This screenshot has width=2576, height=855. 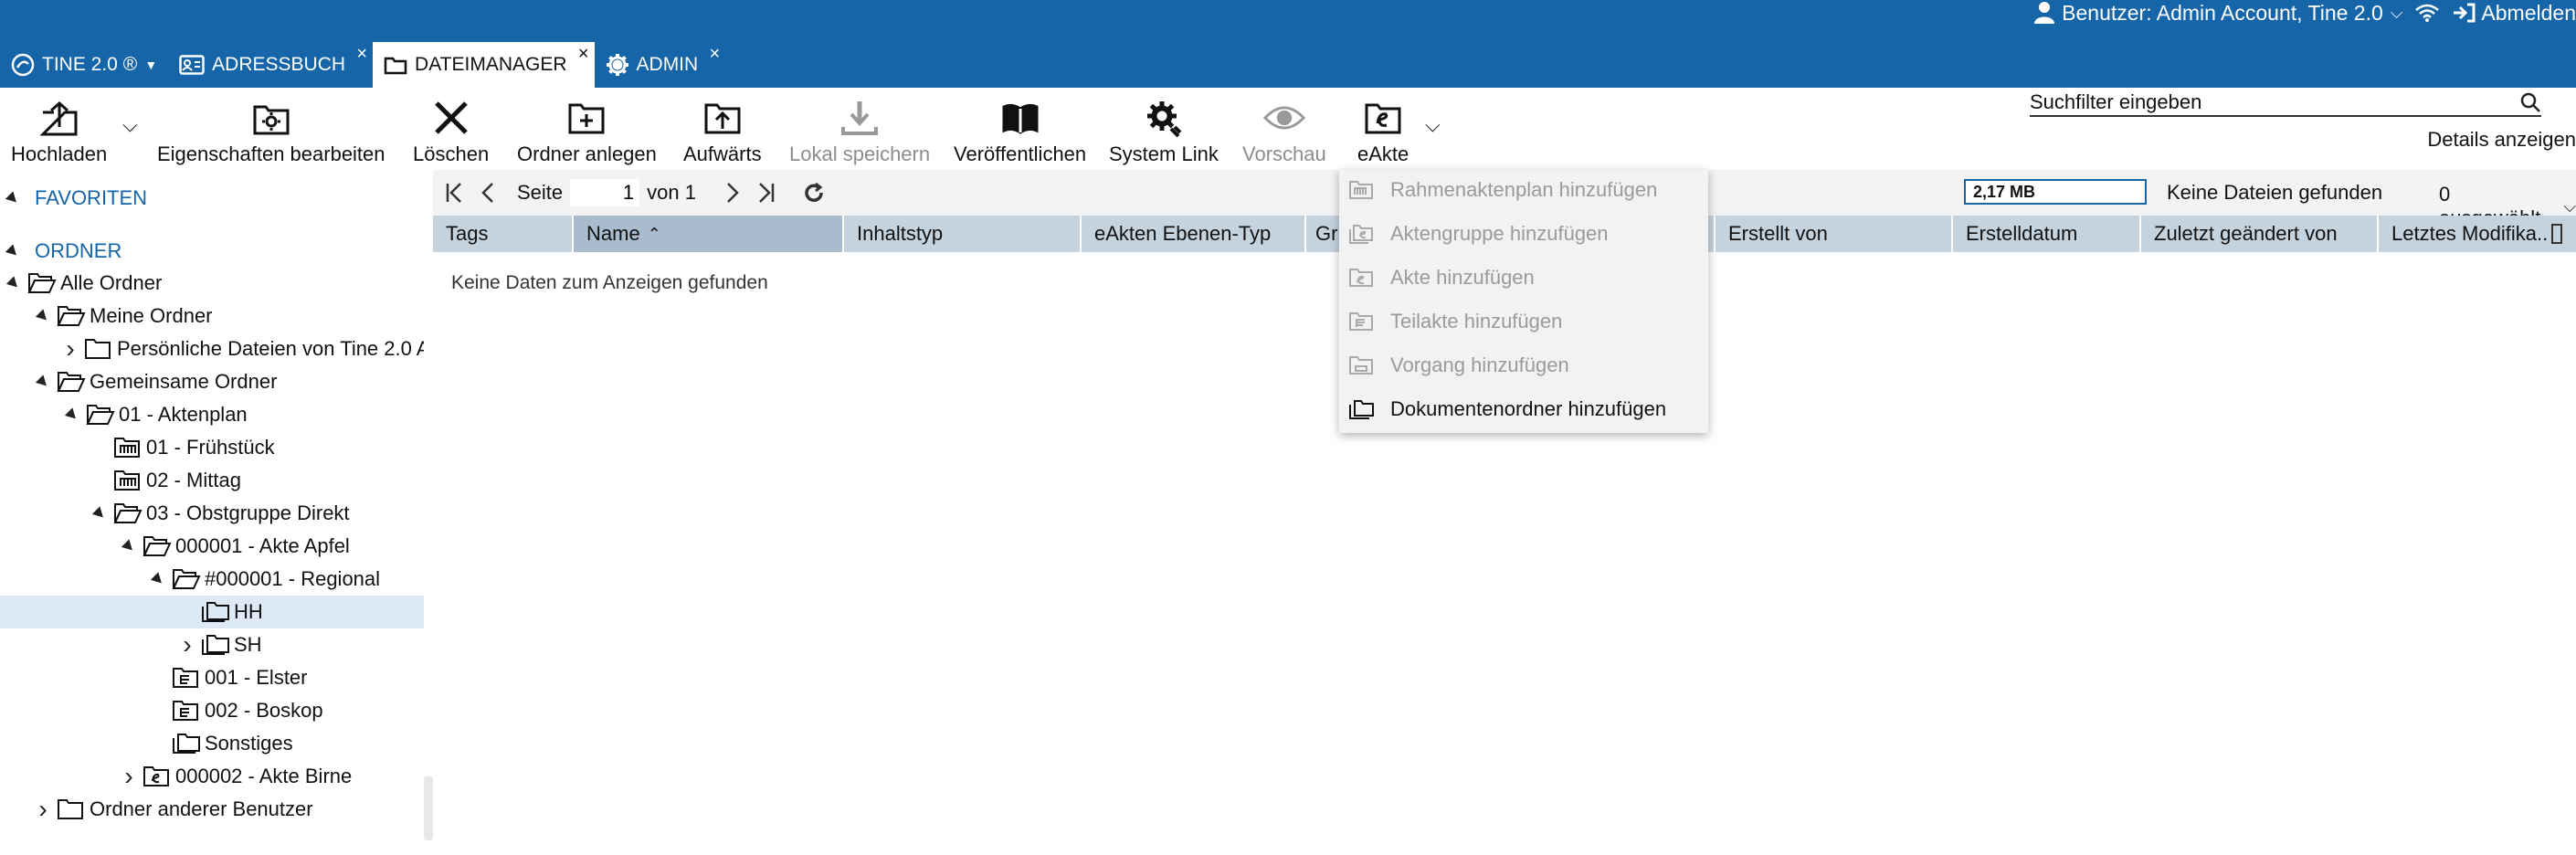 What do you see at coordinates (814, 193) in the screenshot?
I see `refresh-icon` at bounding box center [814, 193].